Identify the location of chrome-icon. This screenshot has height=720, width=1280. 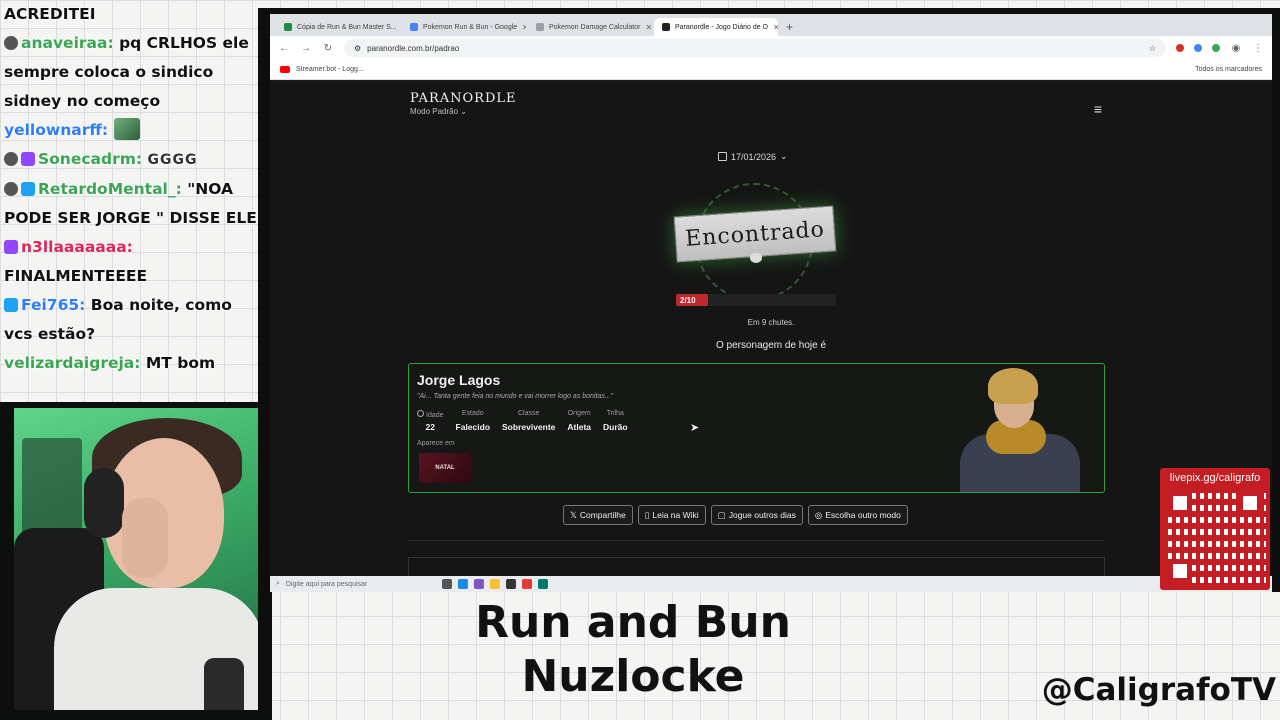
(526, 584).